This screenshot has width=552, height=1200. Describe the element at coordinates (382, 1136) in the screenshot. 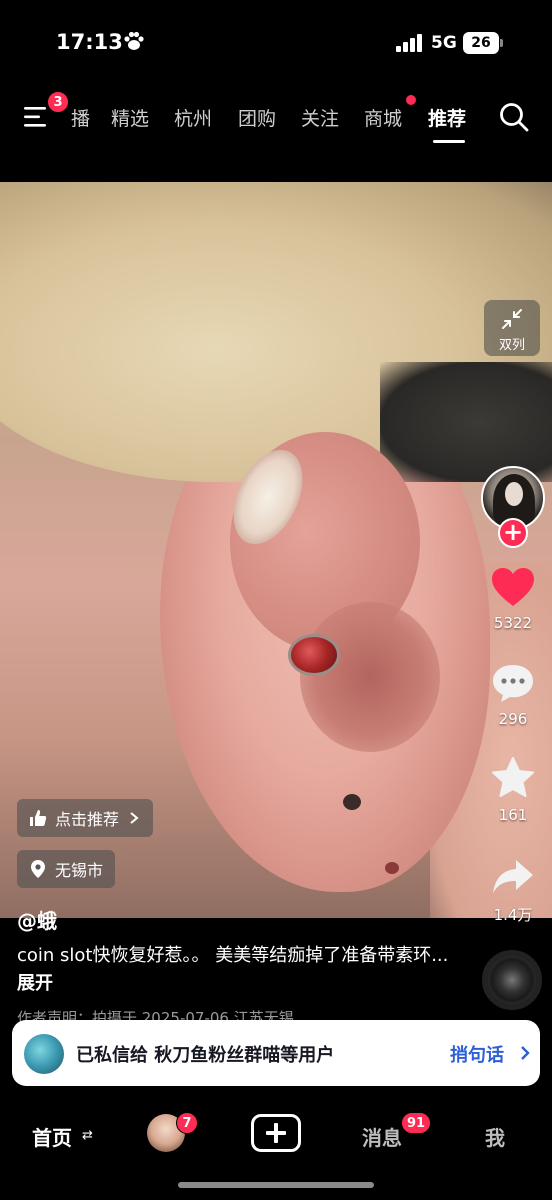

I see `tab-messages: 消息` at that location.